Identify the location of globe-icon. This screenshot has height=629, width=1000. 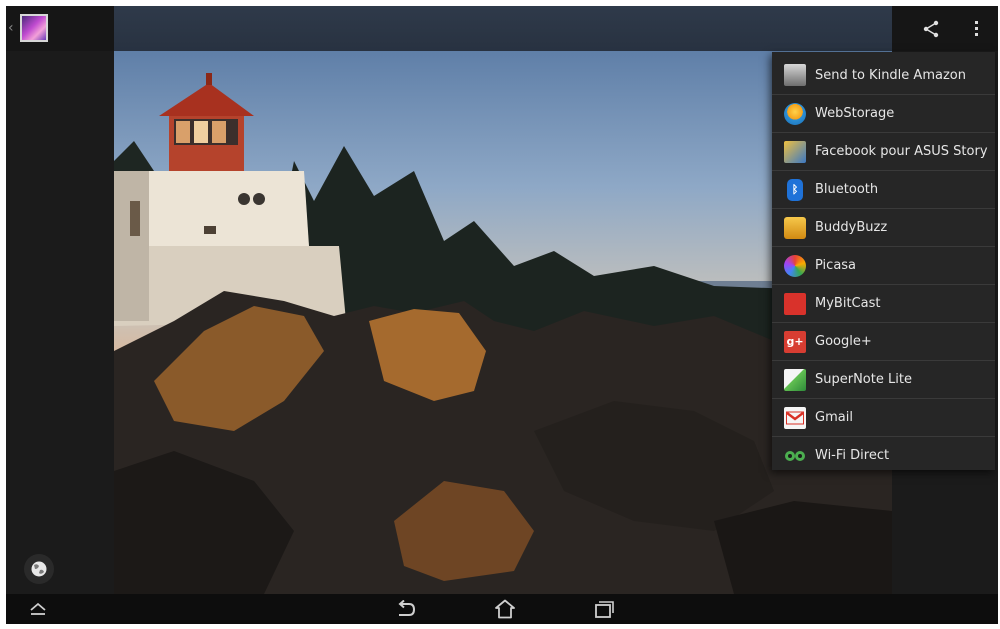
(39, 569).